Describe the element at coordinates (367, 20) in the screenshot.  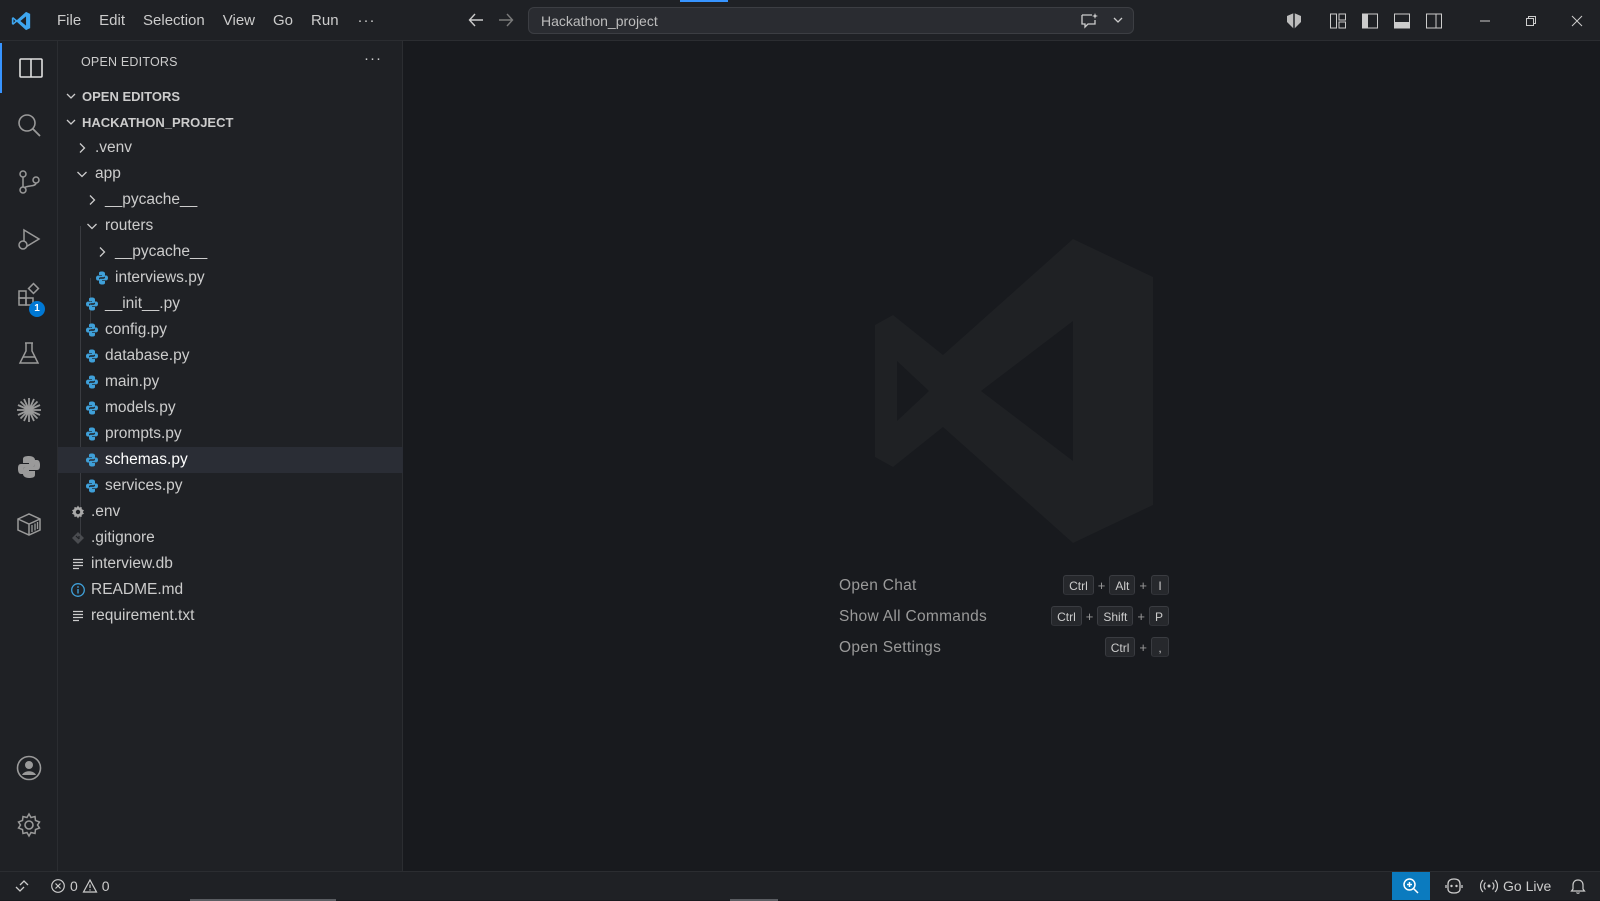
I see `menu-more-icon: ···` at that location.